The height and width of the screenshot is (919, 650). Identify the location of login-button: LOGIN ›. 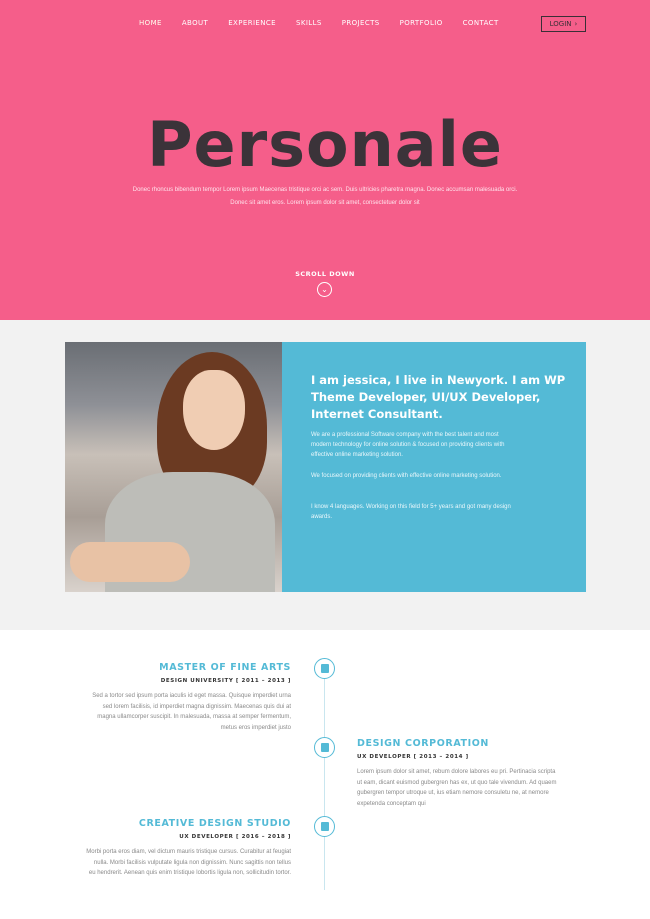
(563, 24).